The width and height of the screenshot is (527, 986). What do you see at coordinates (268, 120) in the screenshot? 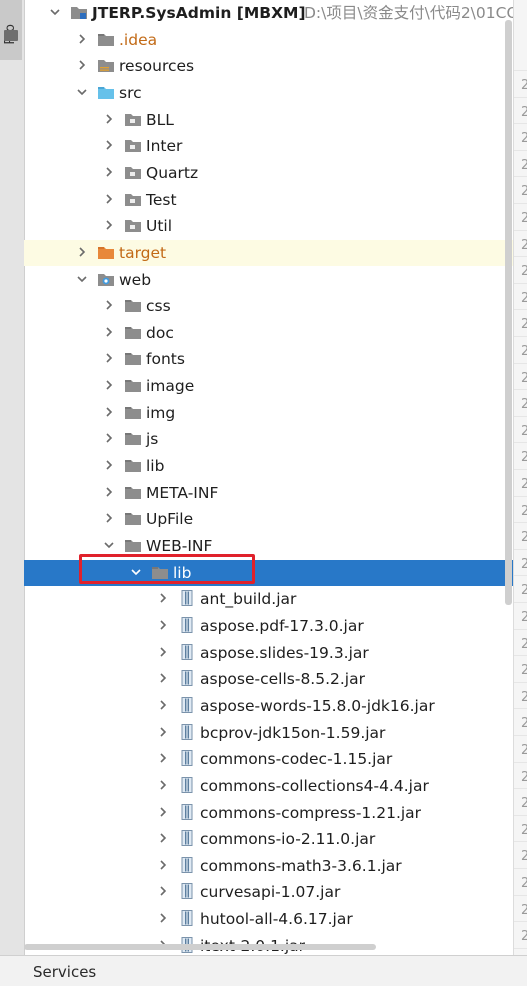
I see `tree-row-bll: BLL` at bounding box center [268, 120].